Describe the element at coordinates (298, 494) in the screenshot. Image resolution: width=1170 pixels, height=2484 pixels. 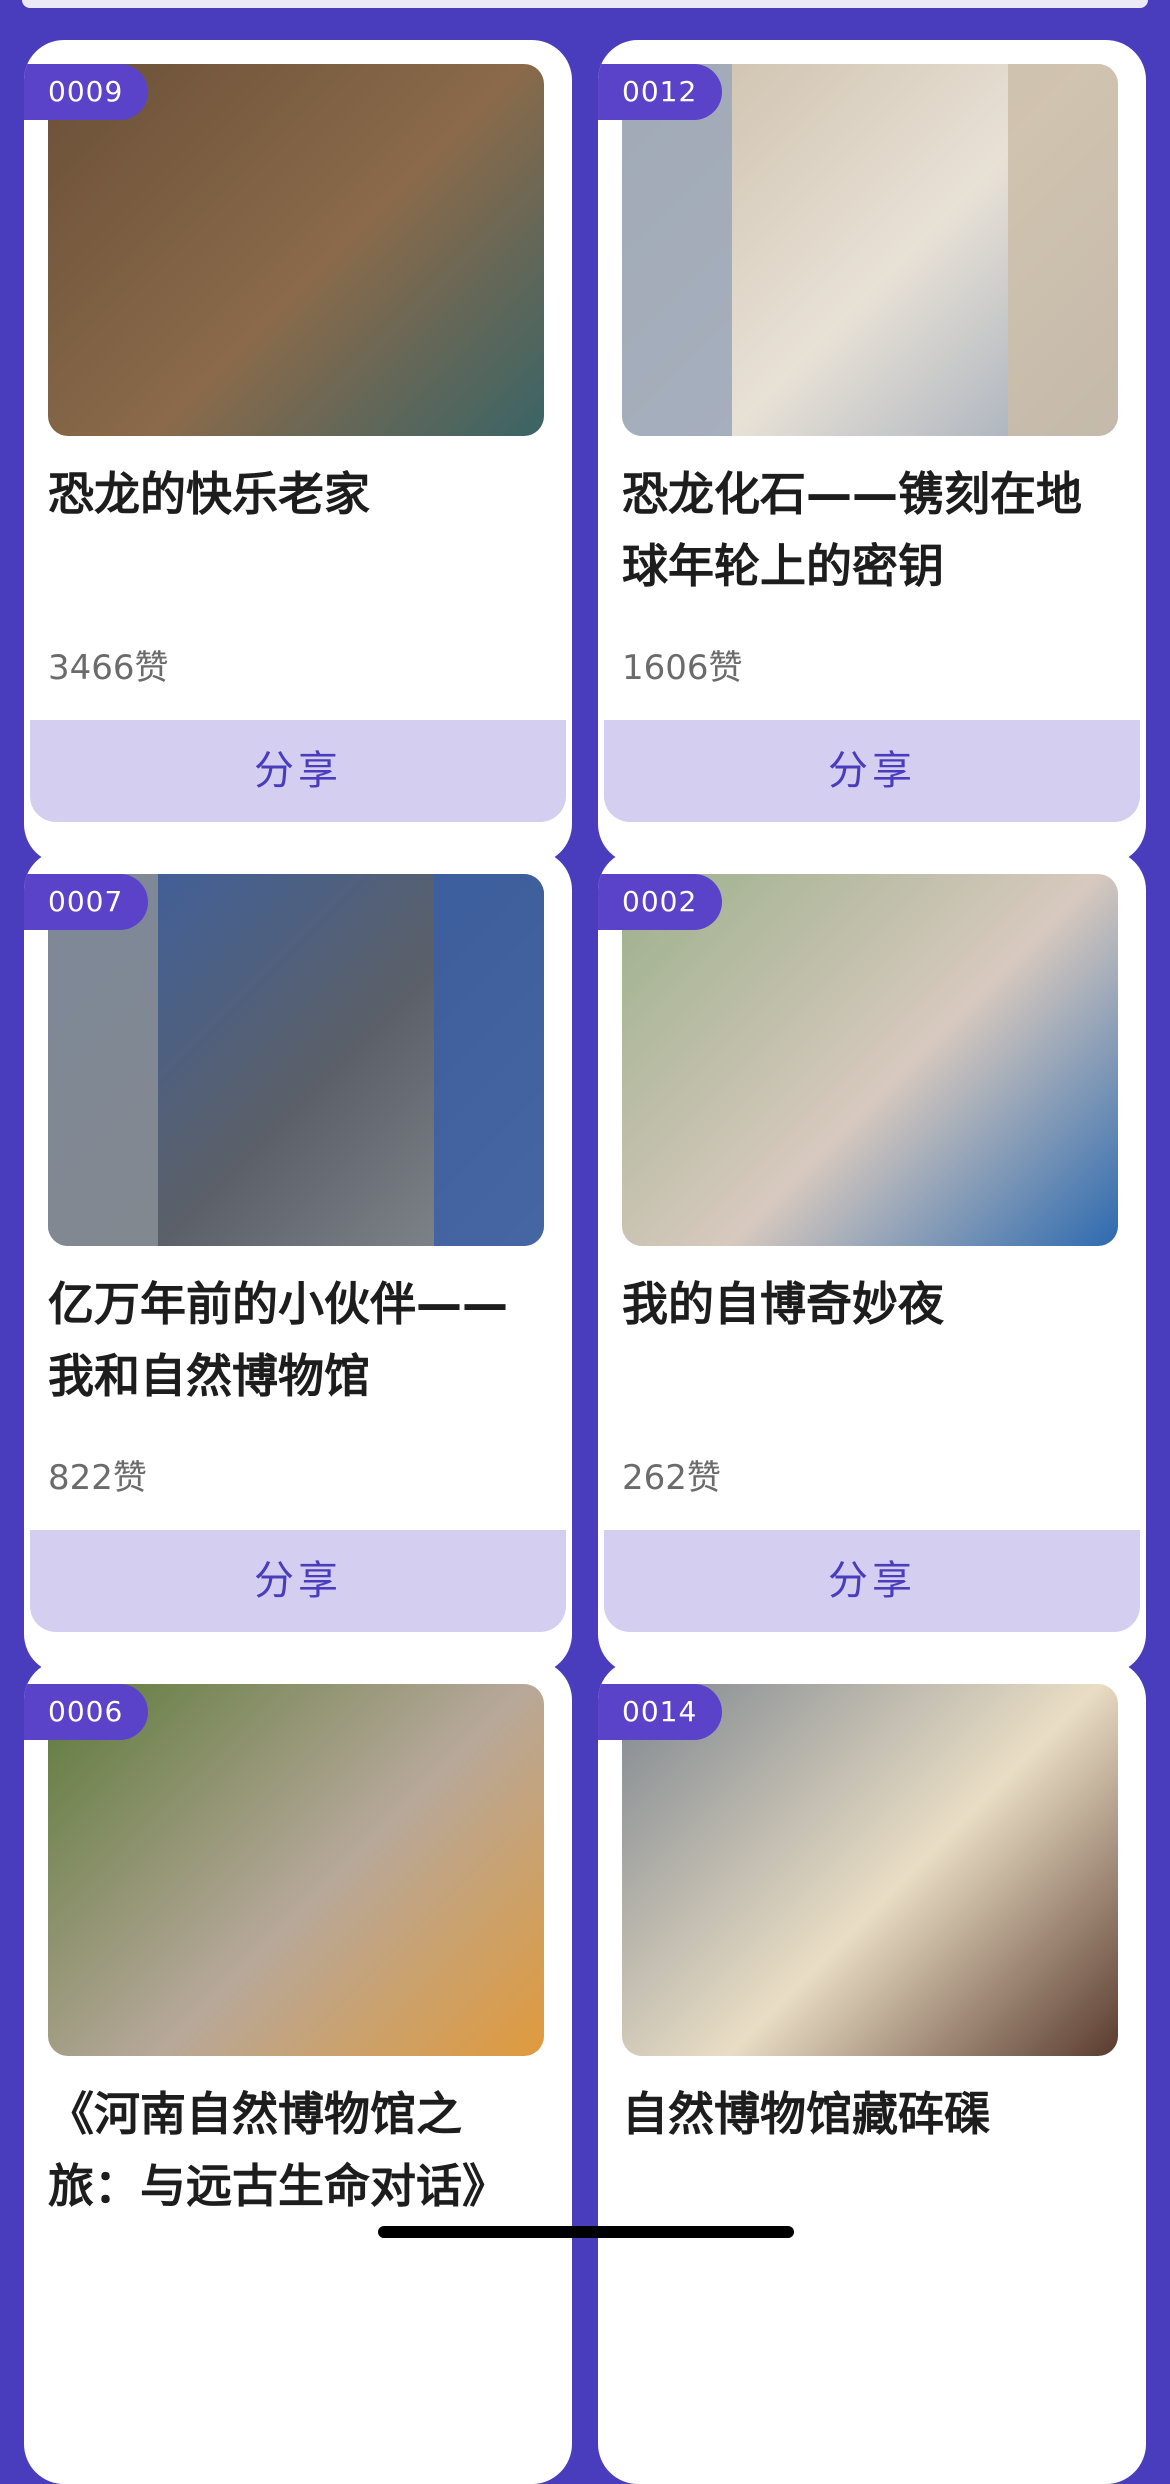
I see `card-title: 恐龙的快乐老家` at that location.